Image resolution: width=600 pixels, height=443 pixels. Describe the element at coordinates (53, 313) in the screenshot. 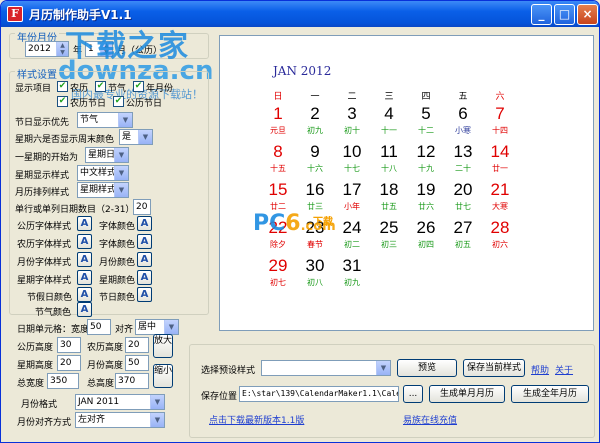

I see `solar-term-color-label: 节气颜色` at that location.